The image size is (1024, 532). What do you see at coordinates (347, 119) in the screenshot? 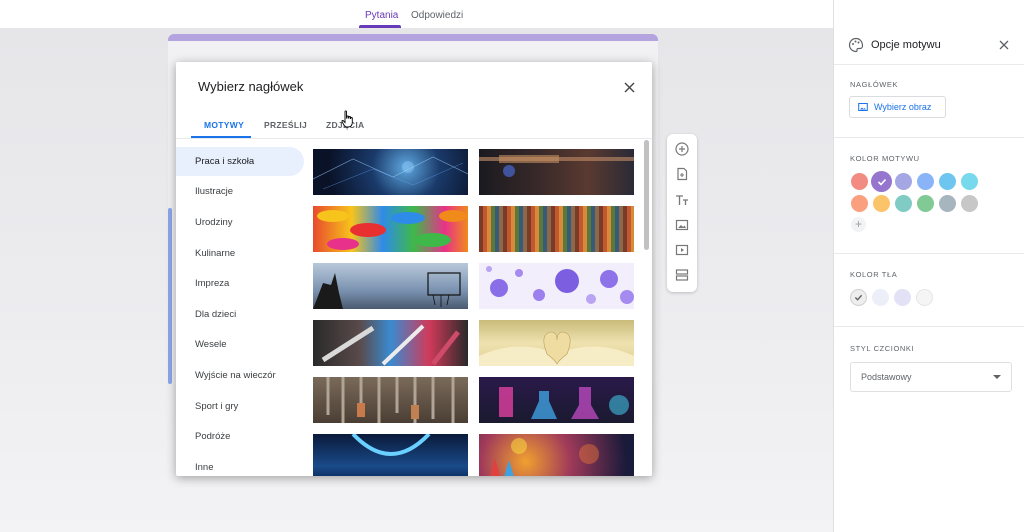
I see `hand-cursor-icon` at bounding box center [347, 119].